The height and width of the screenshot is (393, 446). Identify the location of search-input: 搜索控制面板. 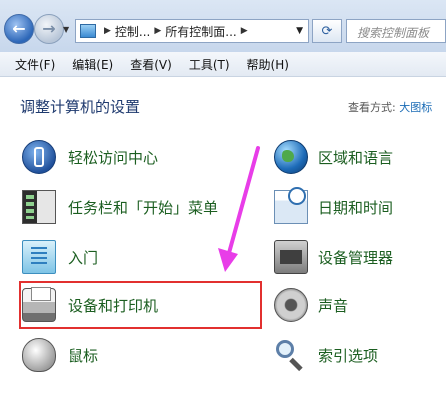
(396, 31).